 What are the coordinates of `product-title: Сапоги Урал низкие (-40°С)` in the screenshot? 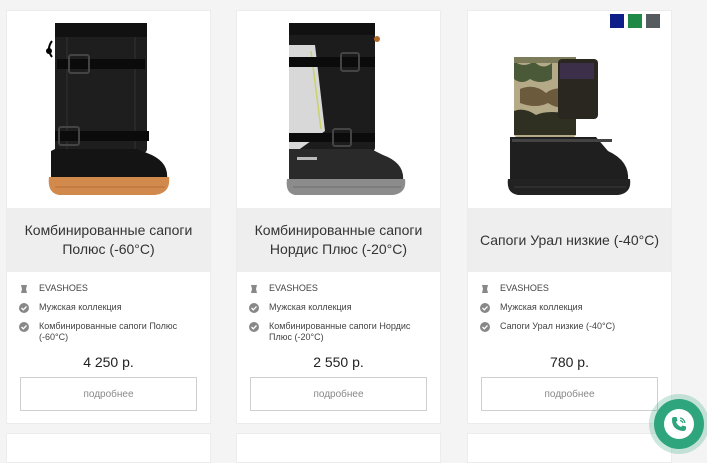 It's located at (569, 240).